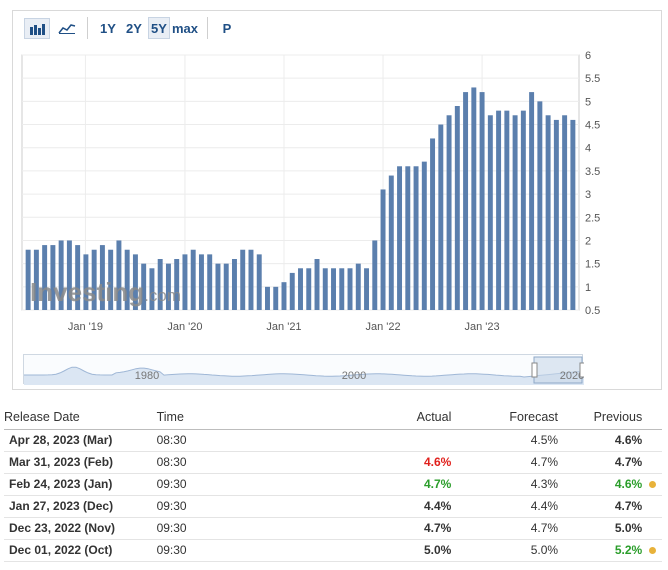  Describe the element at coordinates (505, 506) in the screenshot. I see `forecast-cell: 4.4%` at that location.